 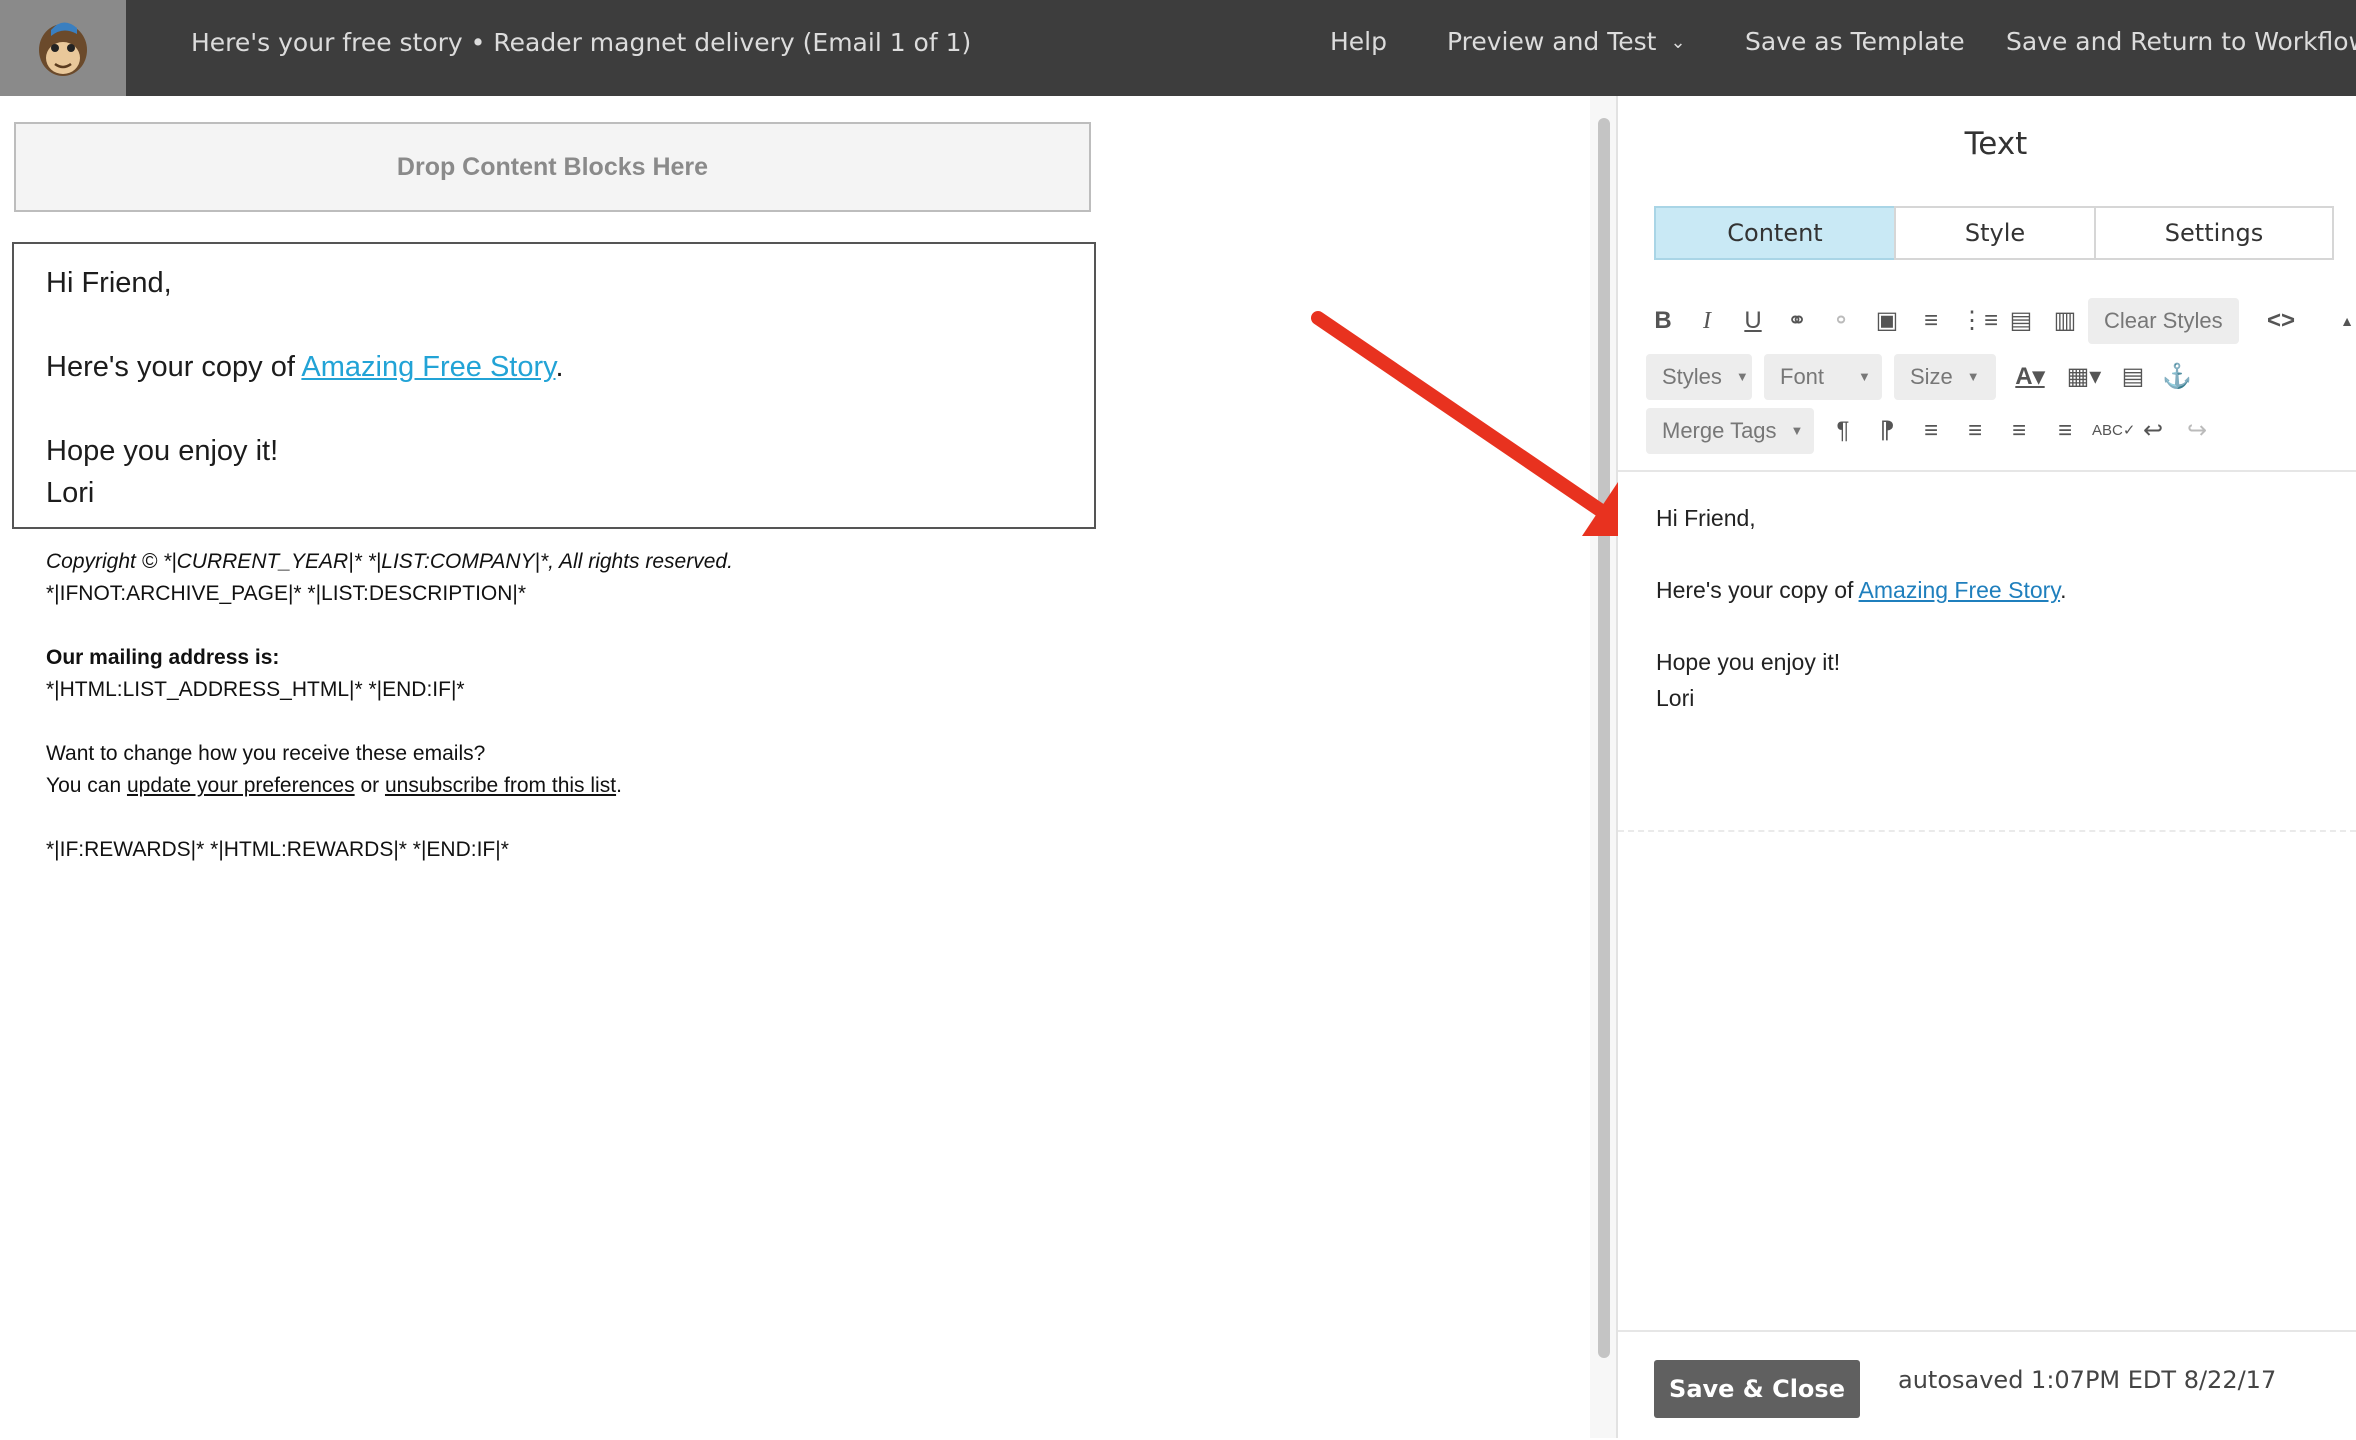 What do you see at coordinates (2019, 431) in the screenshot?
I see `align-right-icon: ≡` at bounding box center [2019, 431].